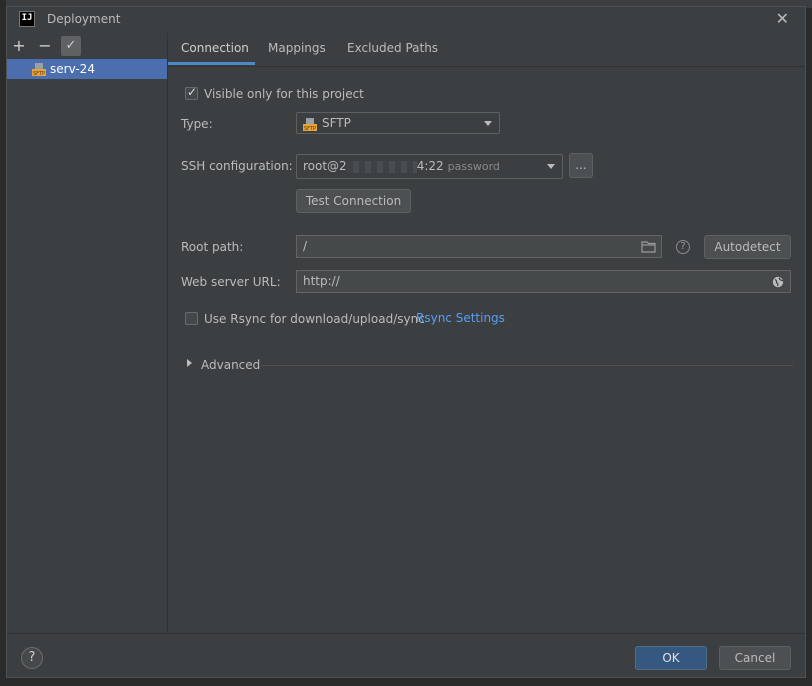 The image size is (812, 686). I want to click on type-label: Type:, so click(197, 124).